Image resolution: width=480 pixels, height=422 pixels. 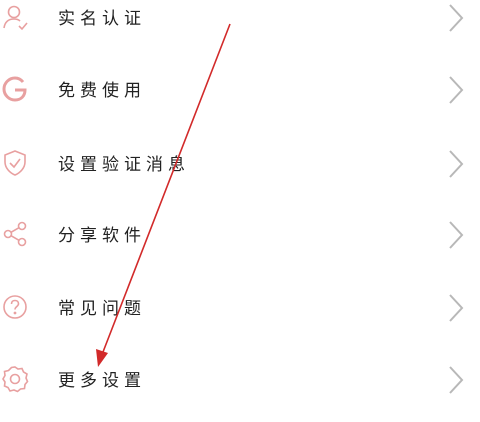 What do you see at coordinates (102, 91) in the screenshot?
I see `menu-item-label: 免费使用` at bounding box center [102, 91].